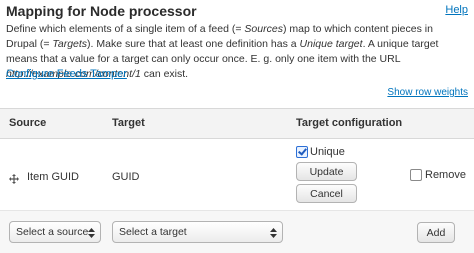 The image size is (474, 253). I want to click on column-header-target-configuration: Target configuration, so click(349, 123).